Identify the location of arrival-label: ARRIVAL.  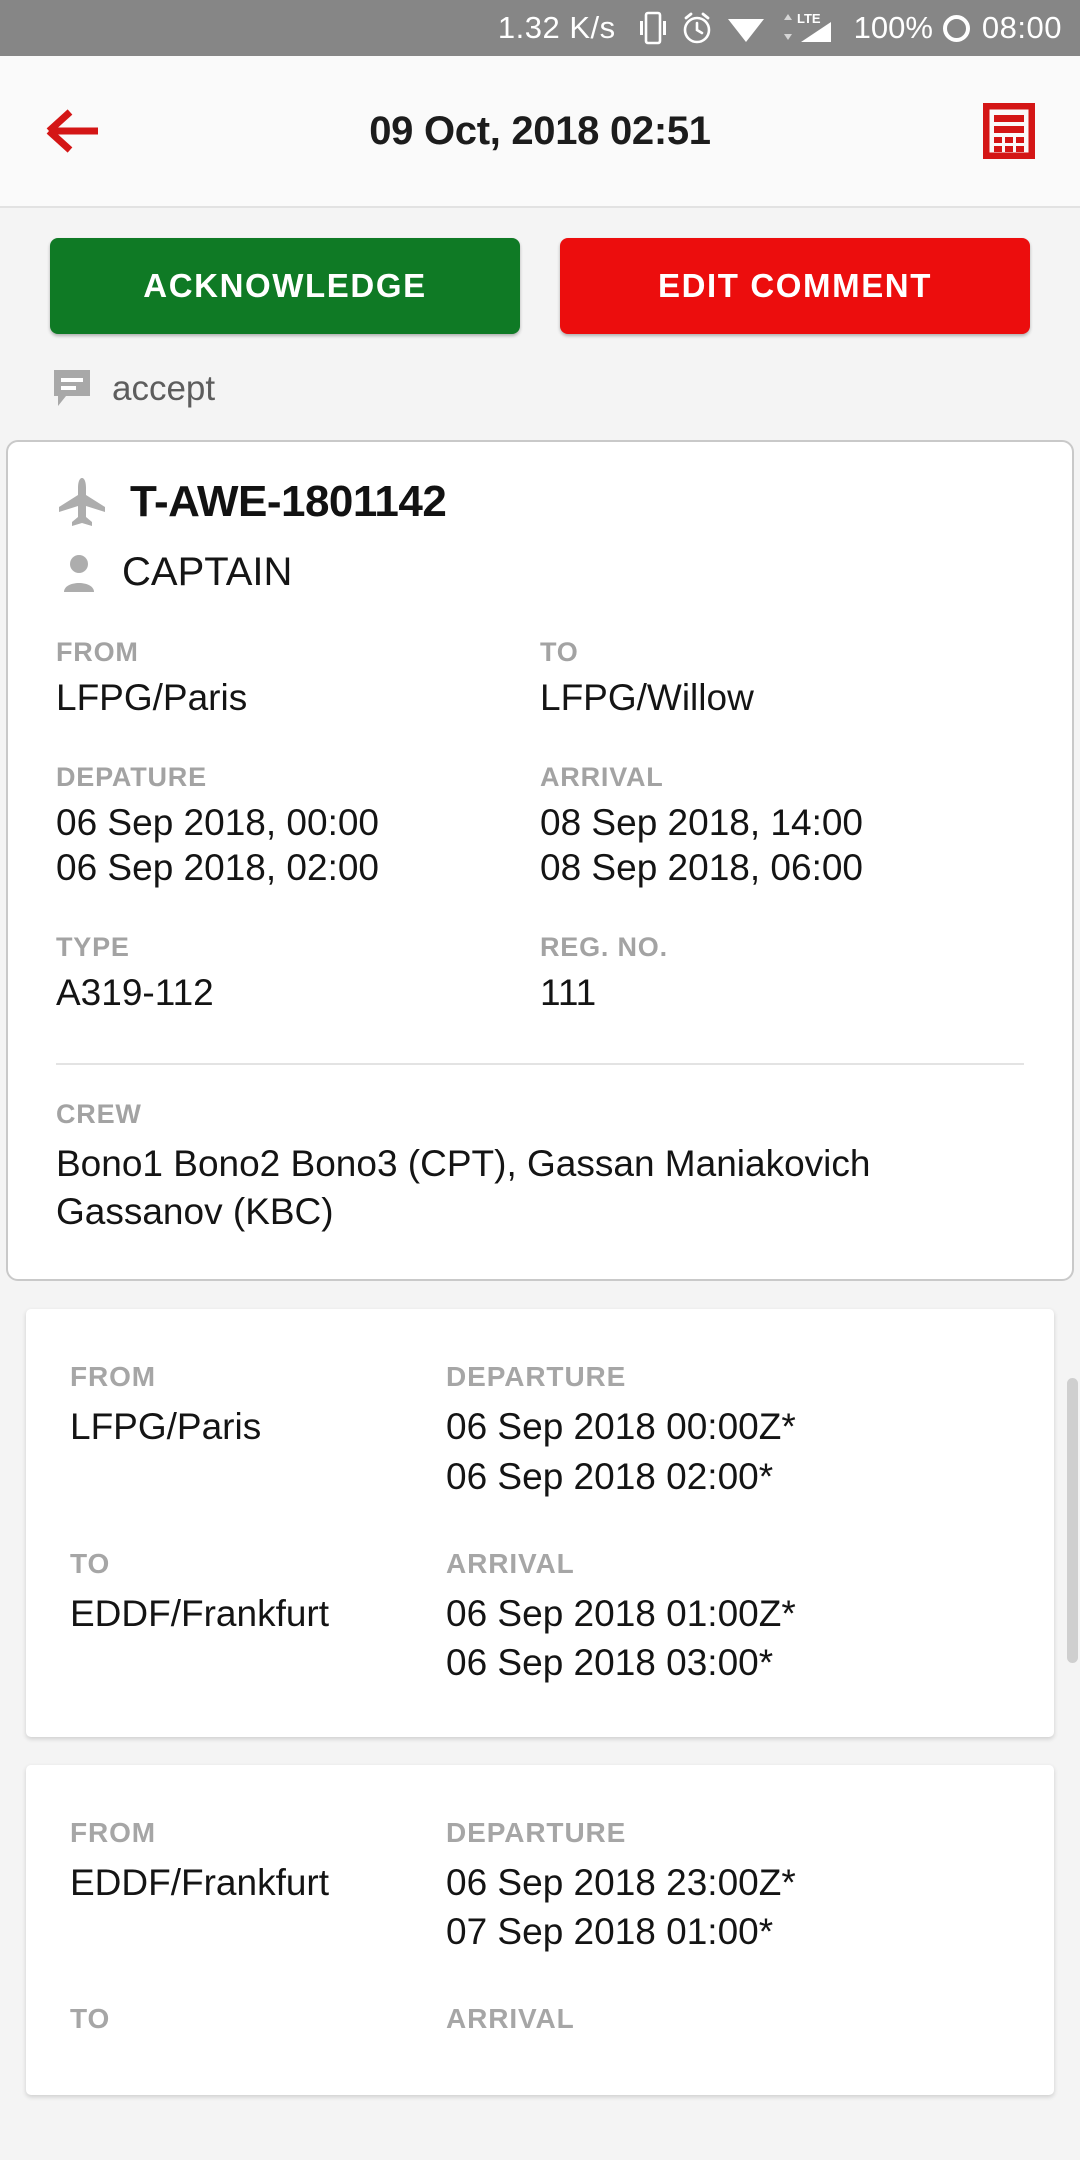
(602, 776).